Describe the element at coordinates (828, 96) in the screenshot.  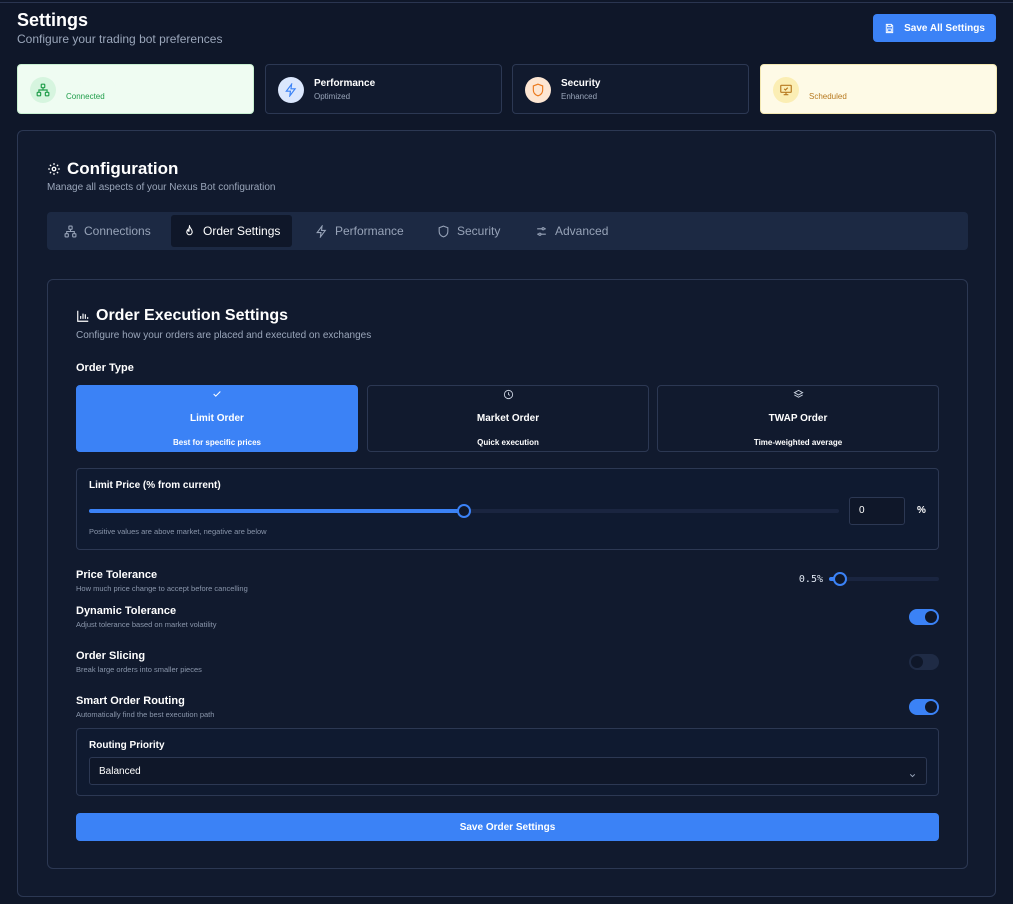
I see `status-subtitle: Scheduled` at that location.